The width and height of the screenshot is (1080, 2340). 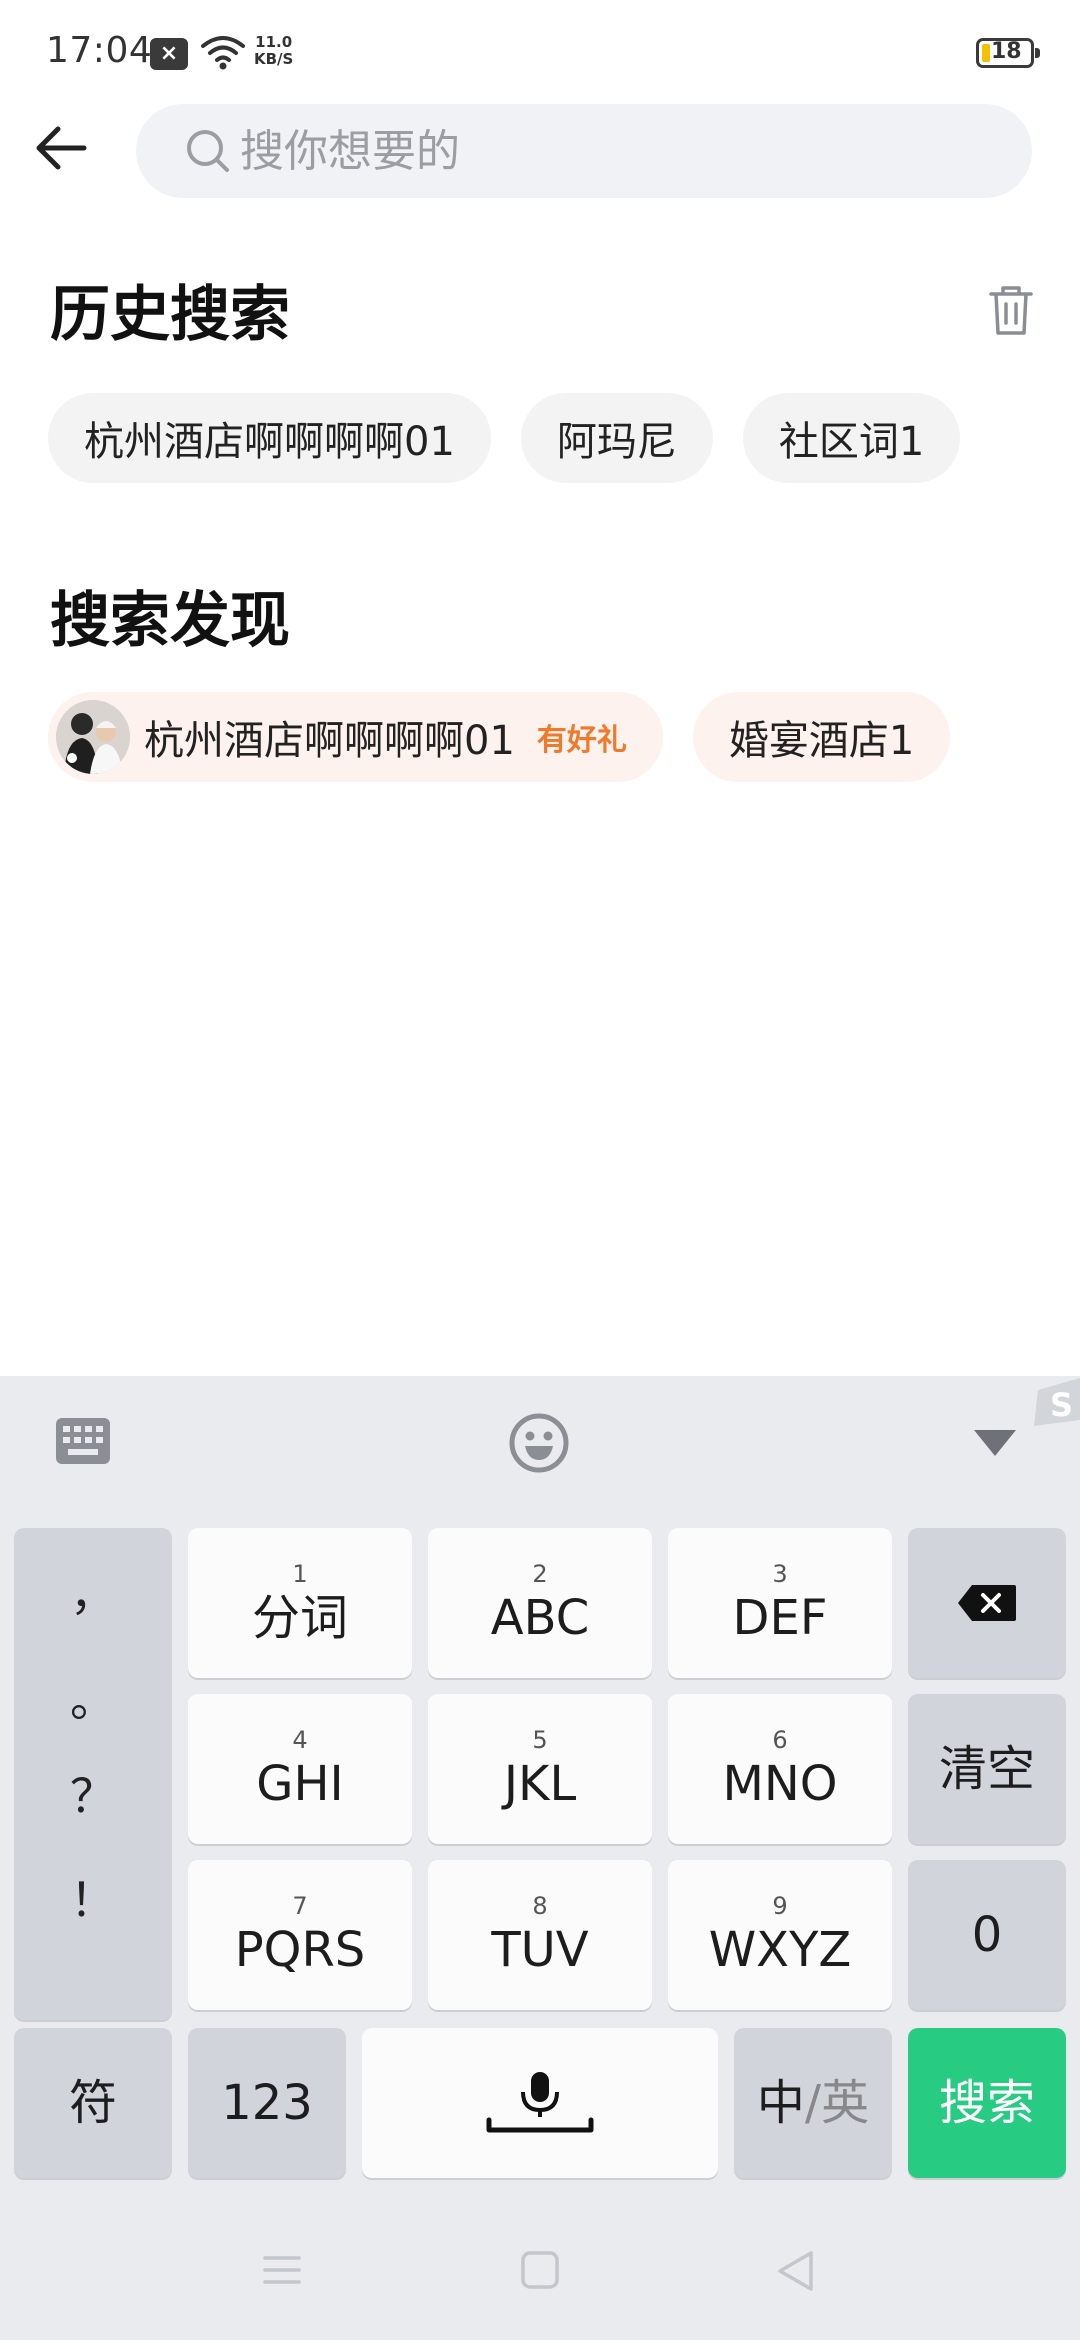 I want to click on status-bar: 17:04 × 11.0 KB/S 18, so click(x=540, y=50).